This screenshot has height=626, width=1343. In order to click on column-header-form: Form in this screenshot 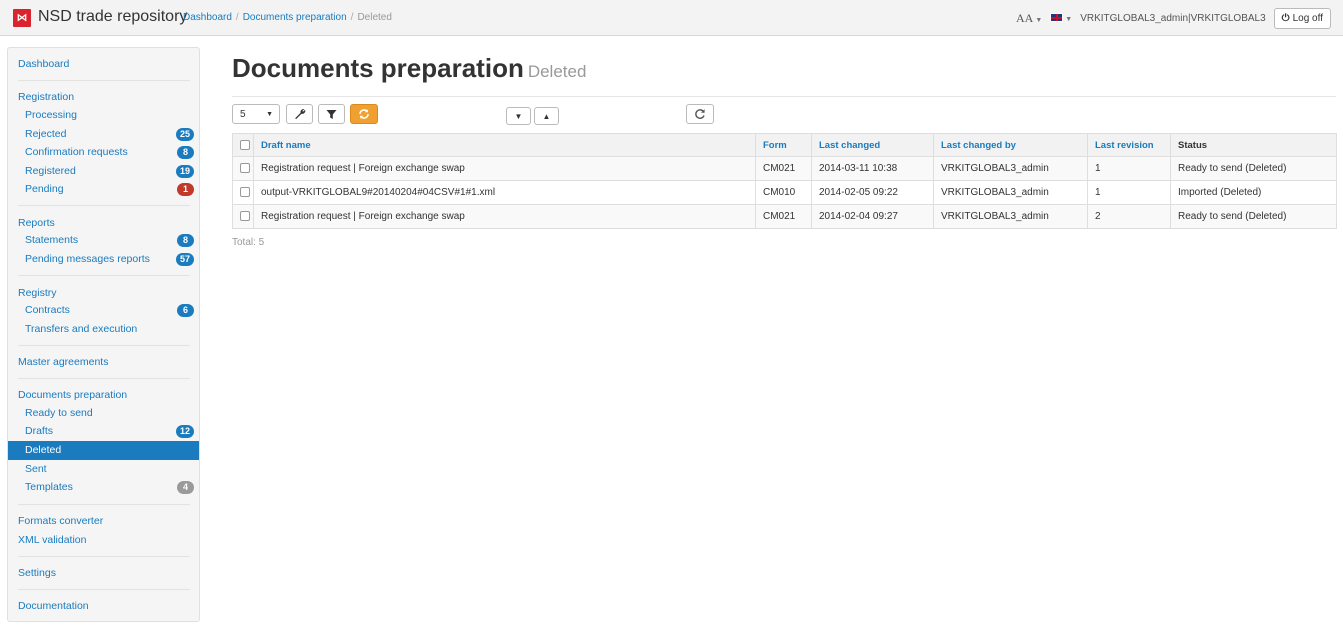, I will do `click(783, 145)`.